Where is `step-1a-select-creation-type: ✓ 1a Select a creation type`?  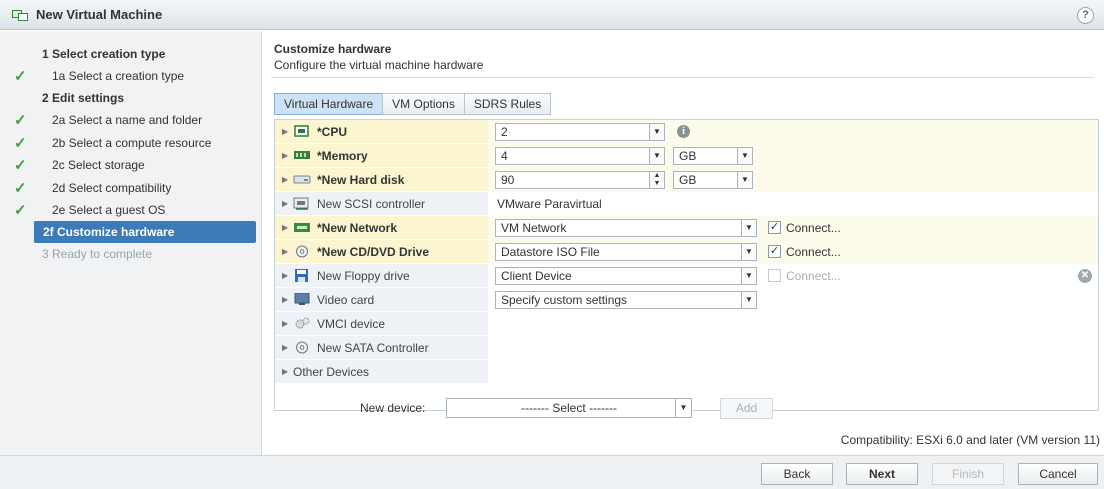
step-1a-select-creation-type: ✓ 1a Select a creation type is located at coordinates (131, 76).